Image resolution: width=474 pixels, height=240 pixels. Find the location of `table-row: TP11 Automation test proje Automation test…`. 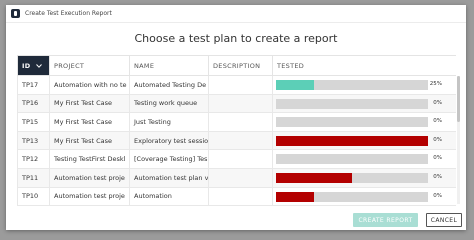

table-row: TP11 Automation test proje Automation test… is located at coordinates (236, 177).